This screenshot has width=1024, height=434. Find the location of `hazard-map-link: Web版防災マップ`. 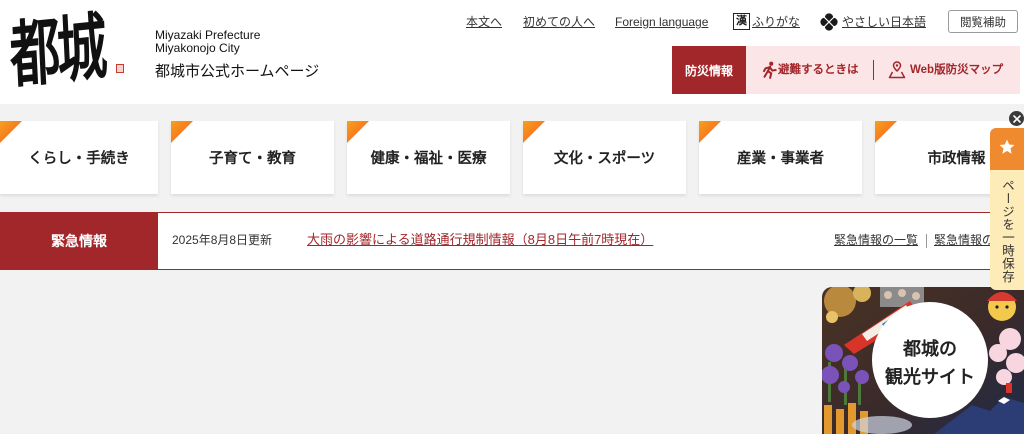

hazard-map-link: Web版防災マップ is located at coordinates (951, 70).